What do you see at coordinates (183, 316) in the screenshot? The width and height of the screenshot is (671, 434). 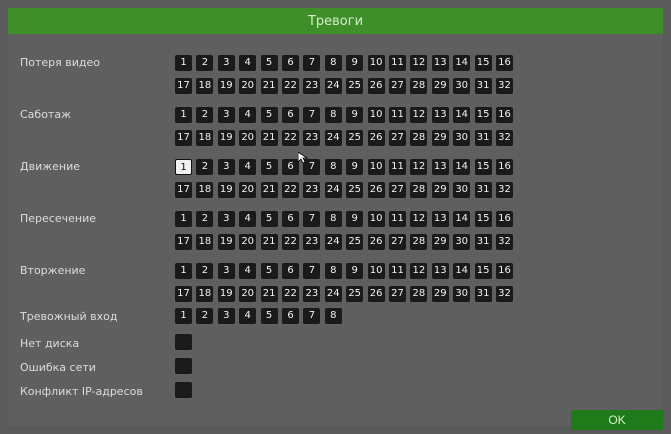 I see `alarm-input-checkbox: 1` at bounding box center [183, 316].